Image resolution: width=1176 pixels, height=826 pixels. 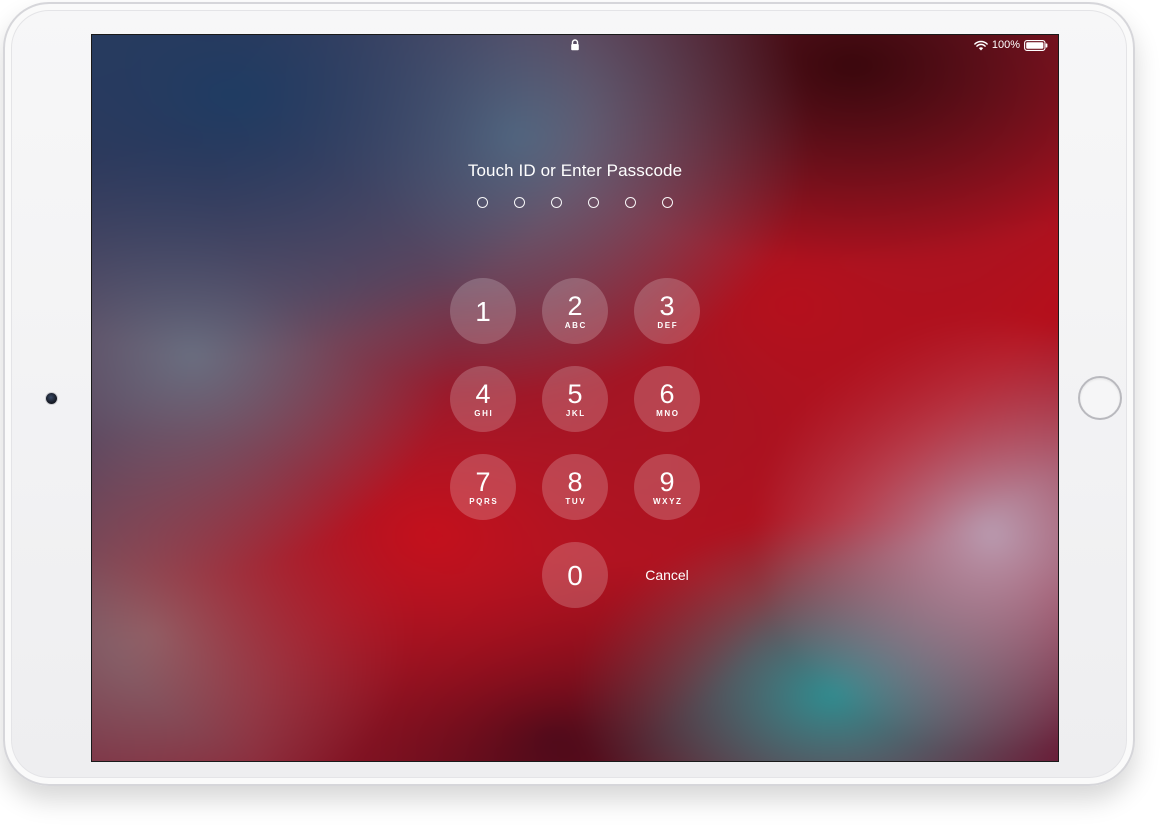 I want to click on lock-icon, so click(x=575, y=45).